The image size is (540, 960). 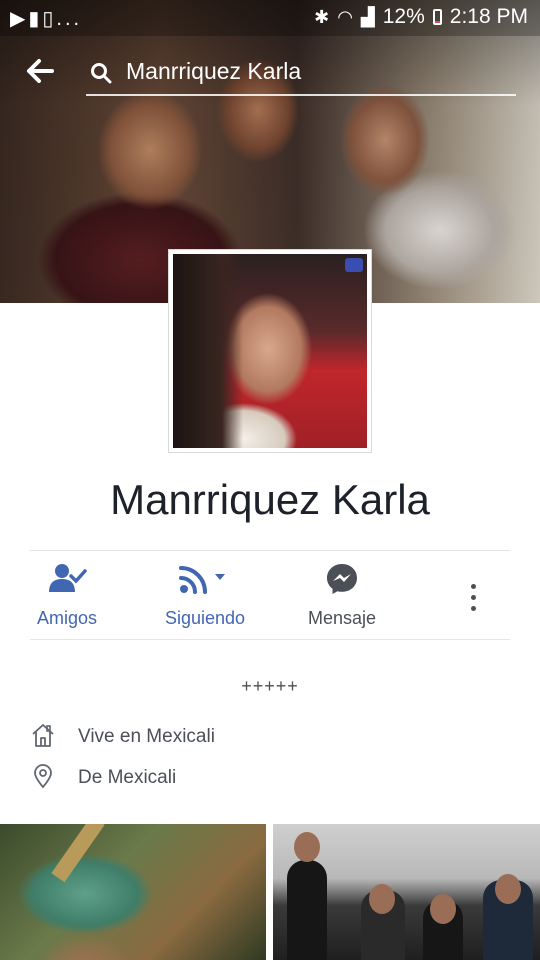 What do you see at coordinates (474, 598) in the screenshot?
I see `more-options-icon` at bounding box center [474, 598].